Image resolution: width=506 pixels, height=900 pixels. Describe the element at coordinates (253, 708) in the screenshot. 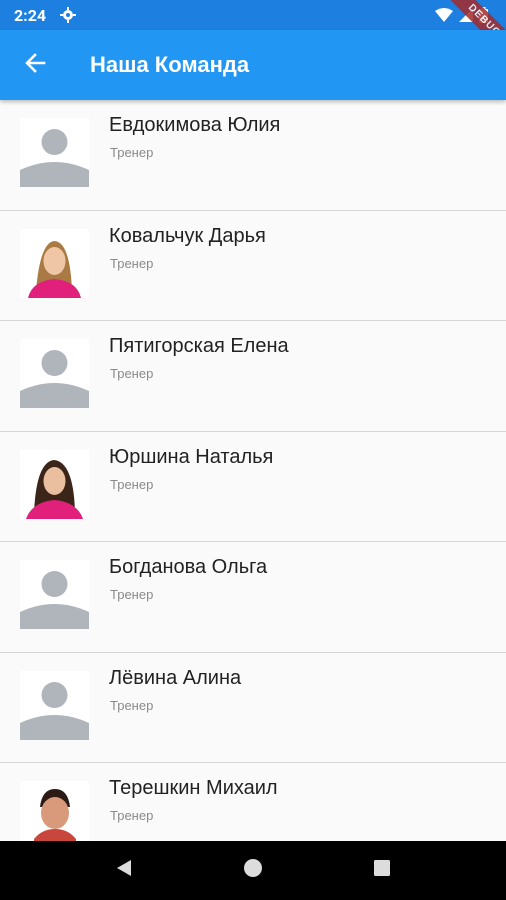

I see `list-item: Лёвина Алина Тренер` at that location.